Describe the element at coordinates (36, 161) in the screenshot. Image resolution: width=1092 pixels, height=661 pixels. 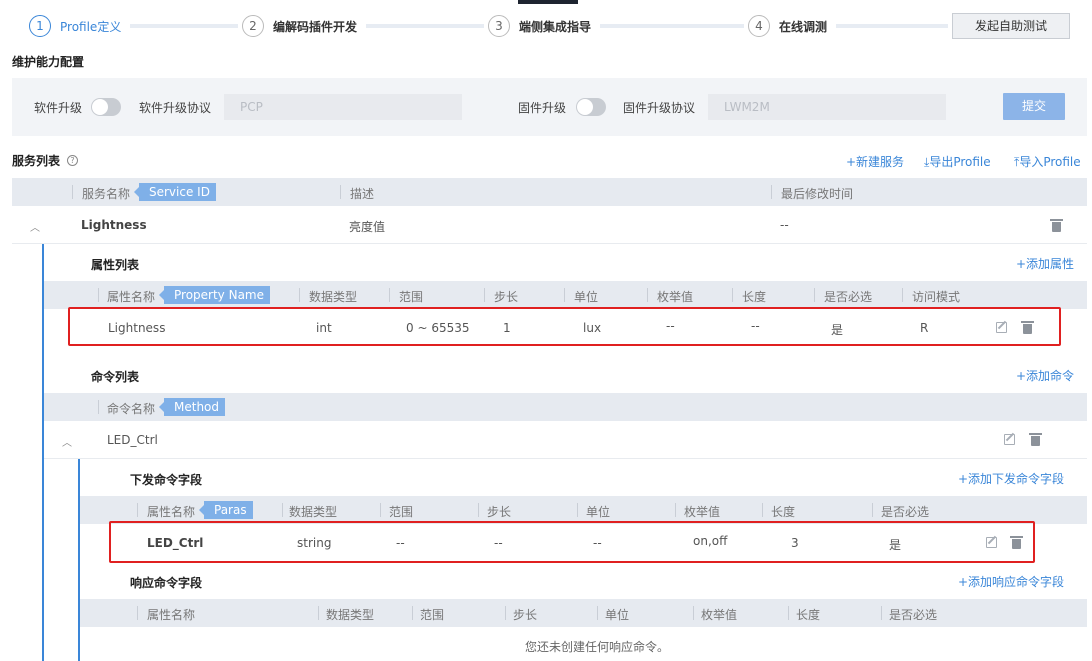
I see `service-list-title: 服务列表` at that location.